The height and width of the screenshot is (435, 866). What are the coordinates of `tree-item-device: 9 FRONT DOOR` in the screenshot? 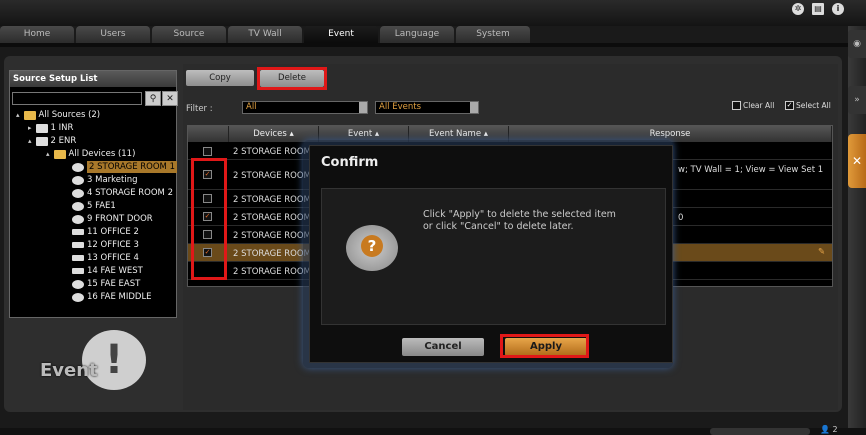 It's located at (112, 219).